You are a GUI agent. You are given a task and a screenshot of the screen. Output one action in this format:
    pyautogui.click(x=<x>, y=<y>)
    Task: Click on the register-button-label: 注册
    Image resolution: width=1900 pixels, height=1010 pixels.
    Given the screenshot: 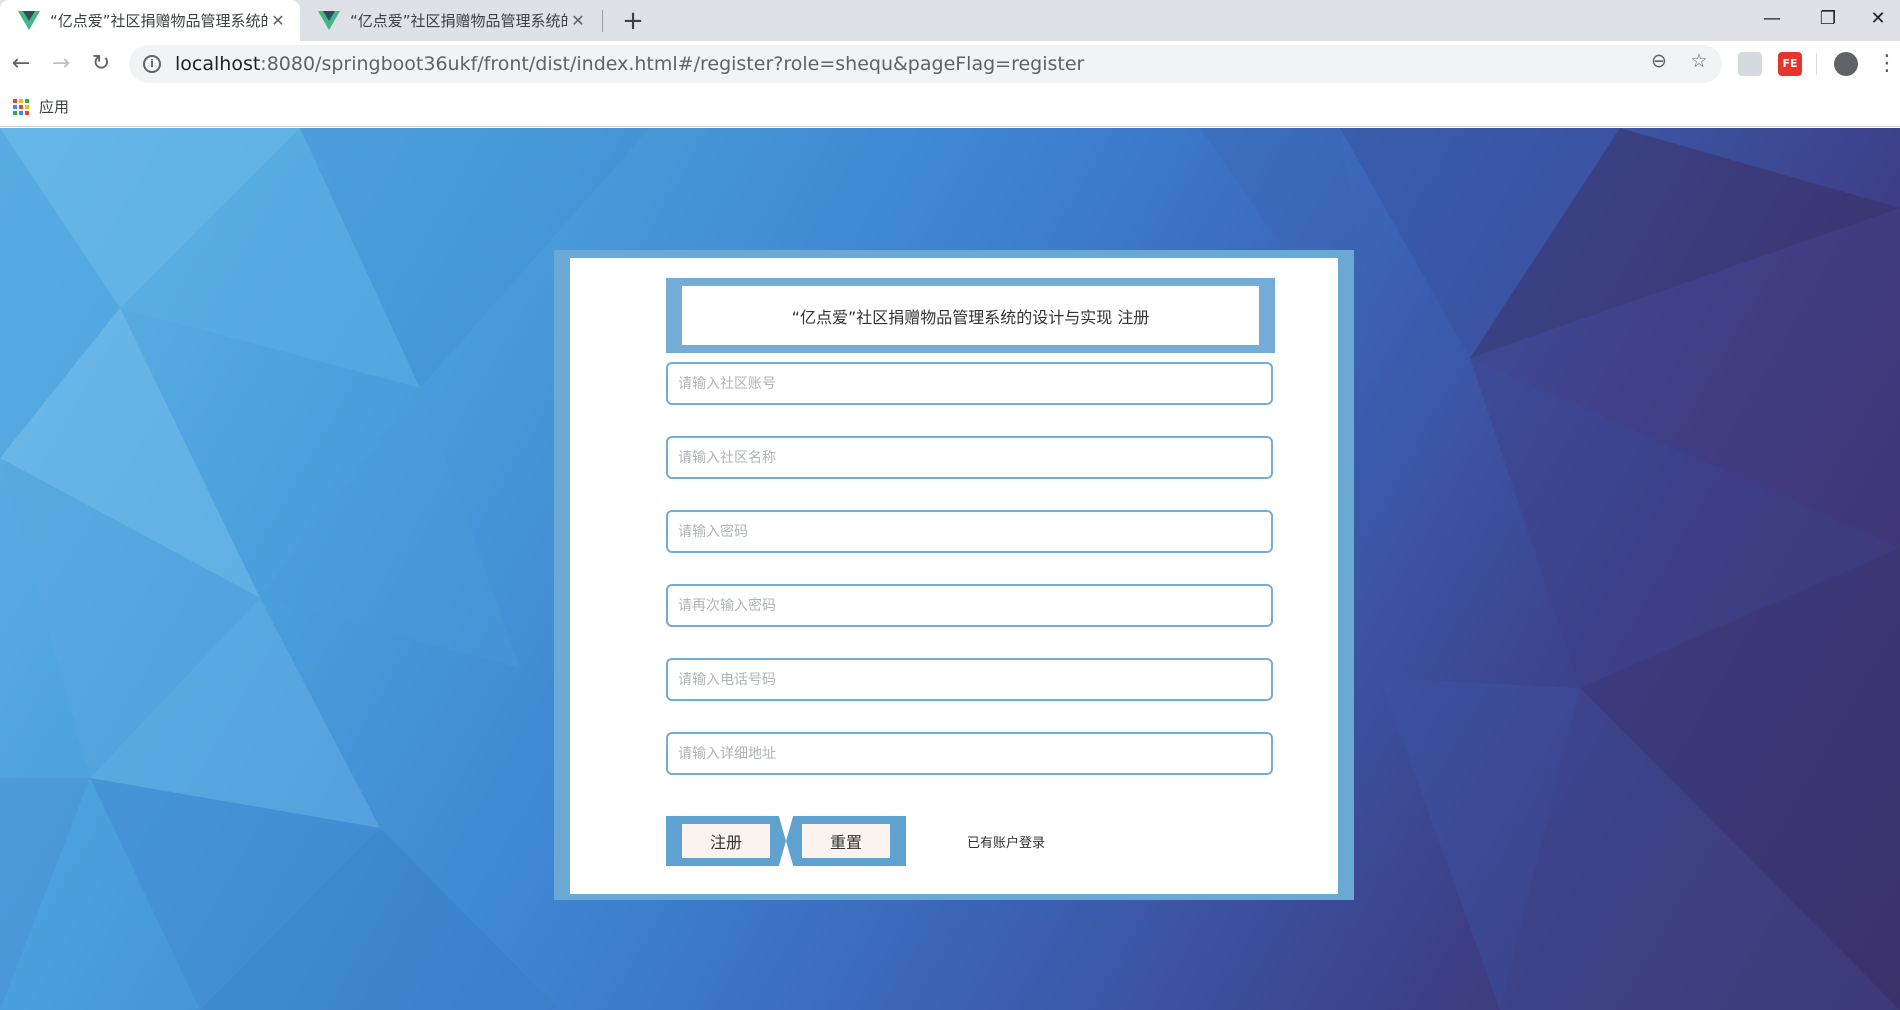 What is the action you would take?
    pyautogui.click(x=725, y=842)
    